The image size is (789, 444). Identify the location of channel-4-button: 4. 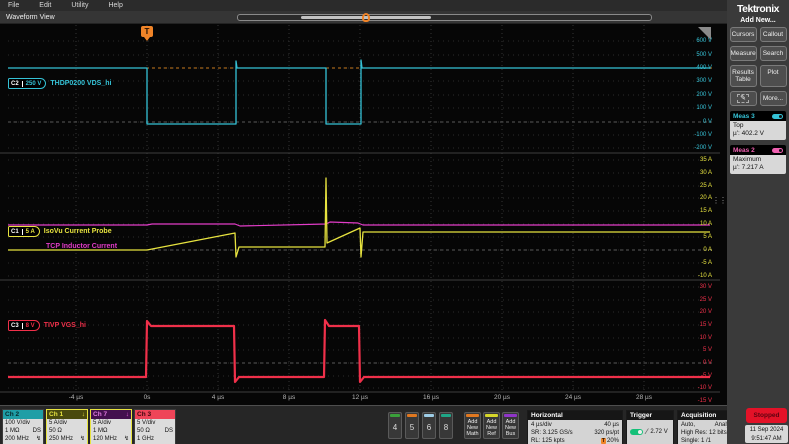
(395, 425).